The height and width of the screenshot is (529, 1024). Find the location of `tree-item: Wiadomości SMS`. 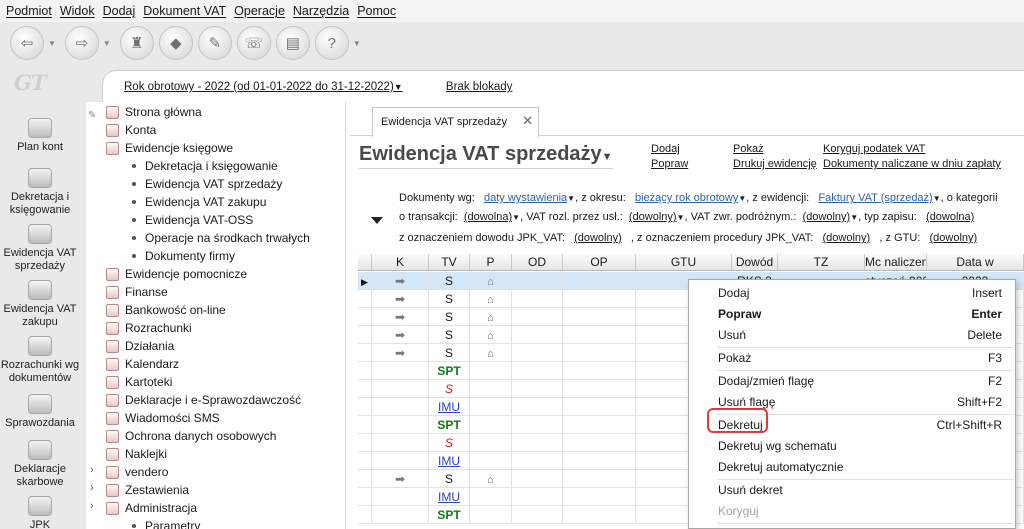

tree-item: Wiadomości SMS is located at coordinates (163, 418).